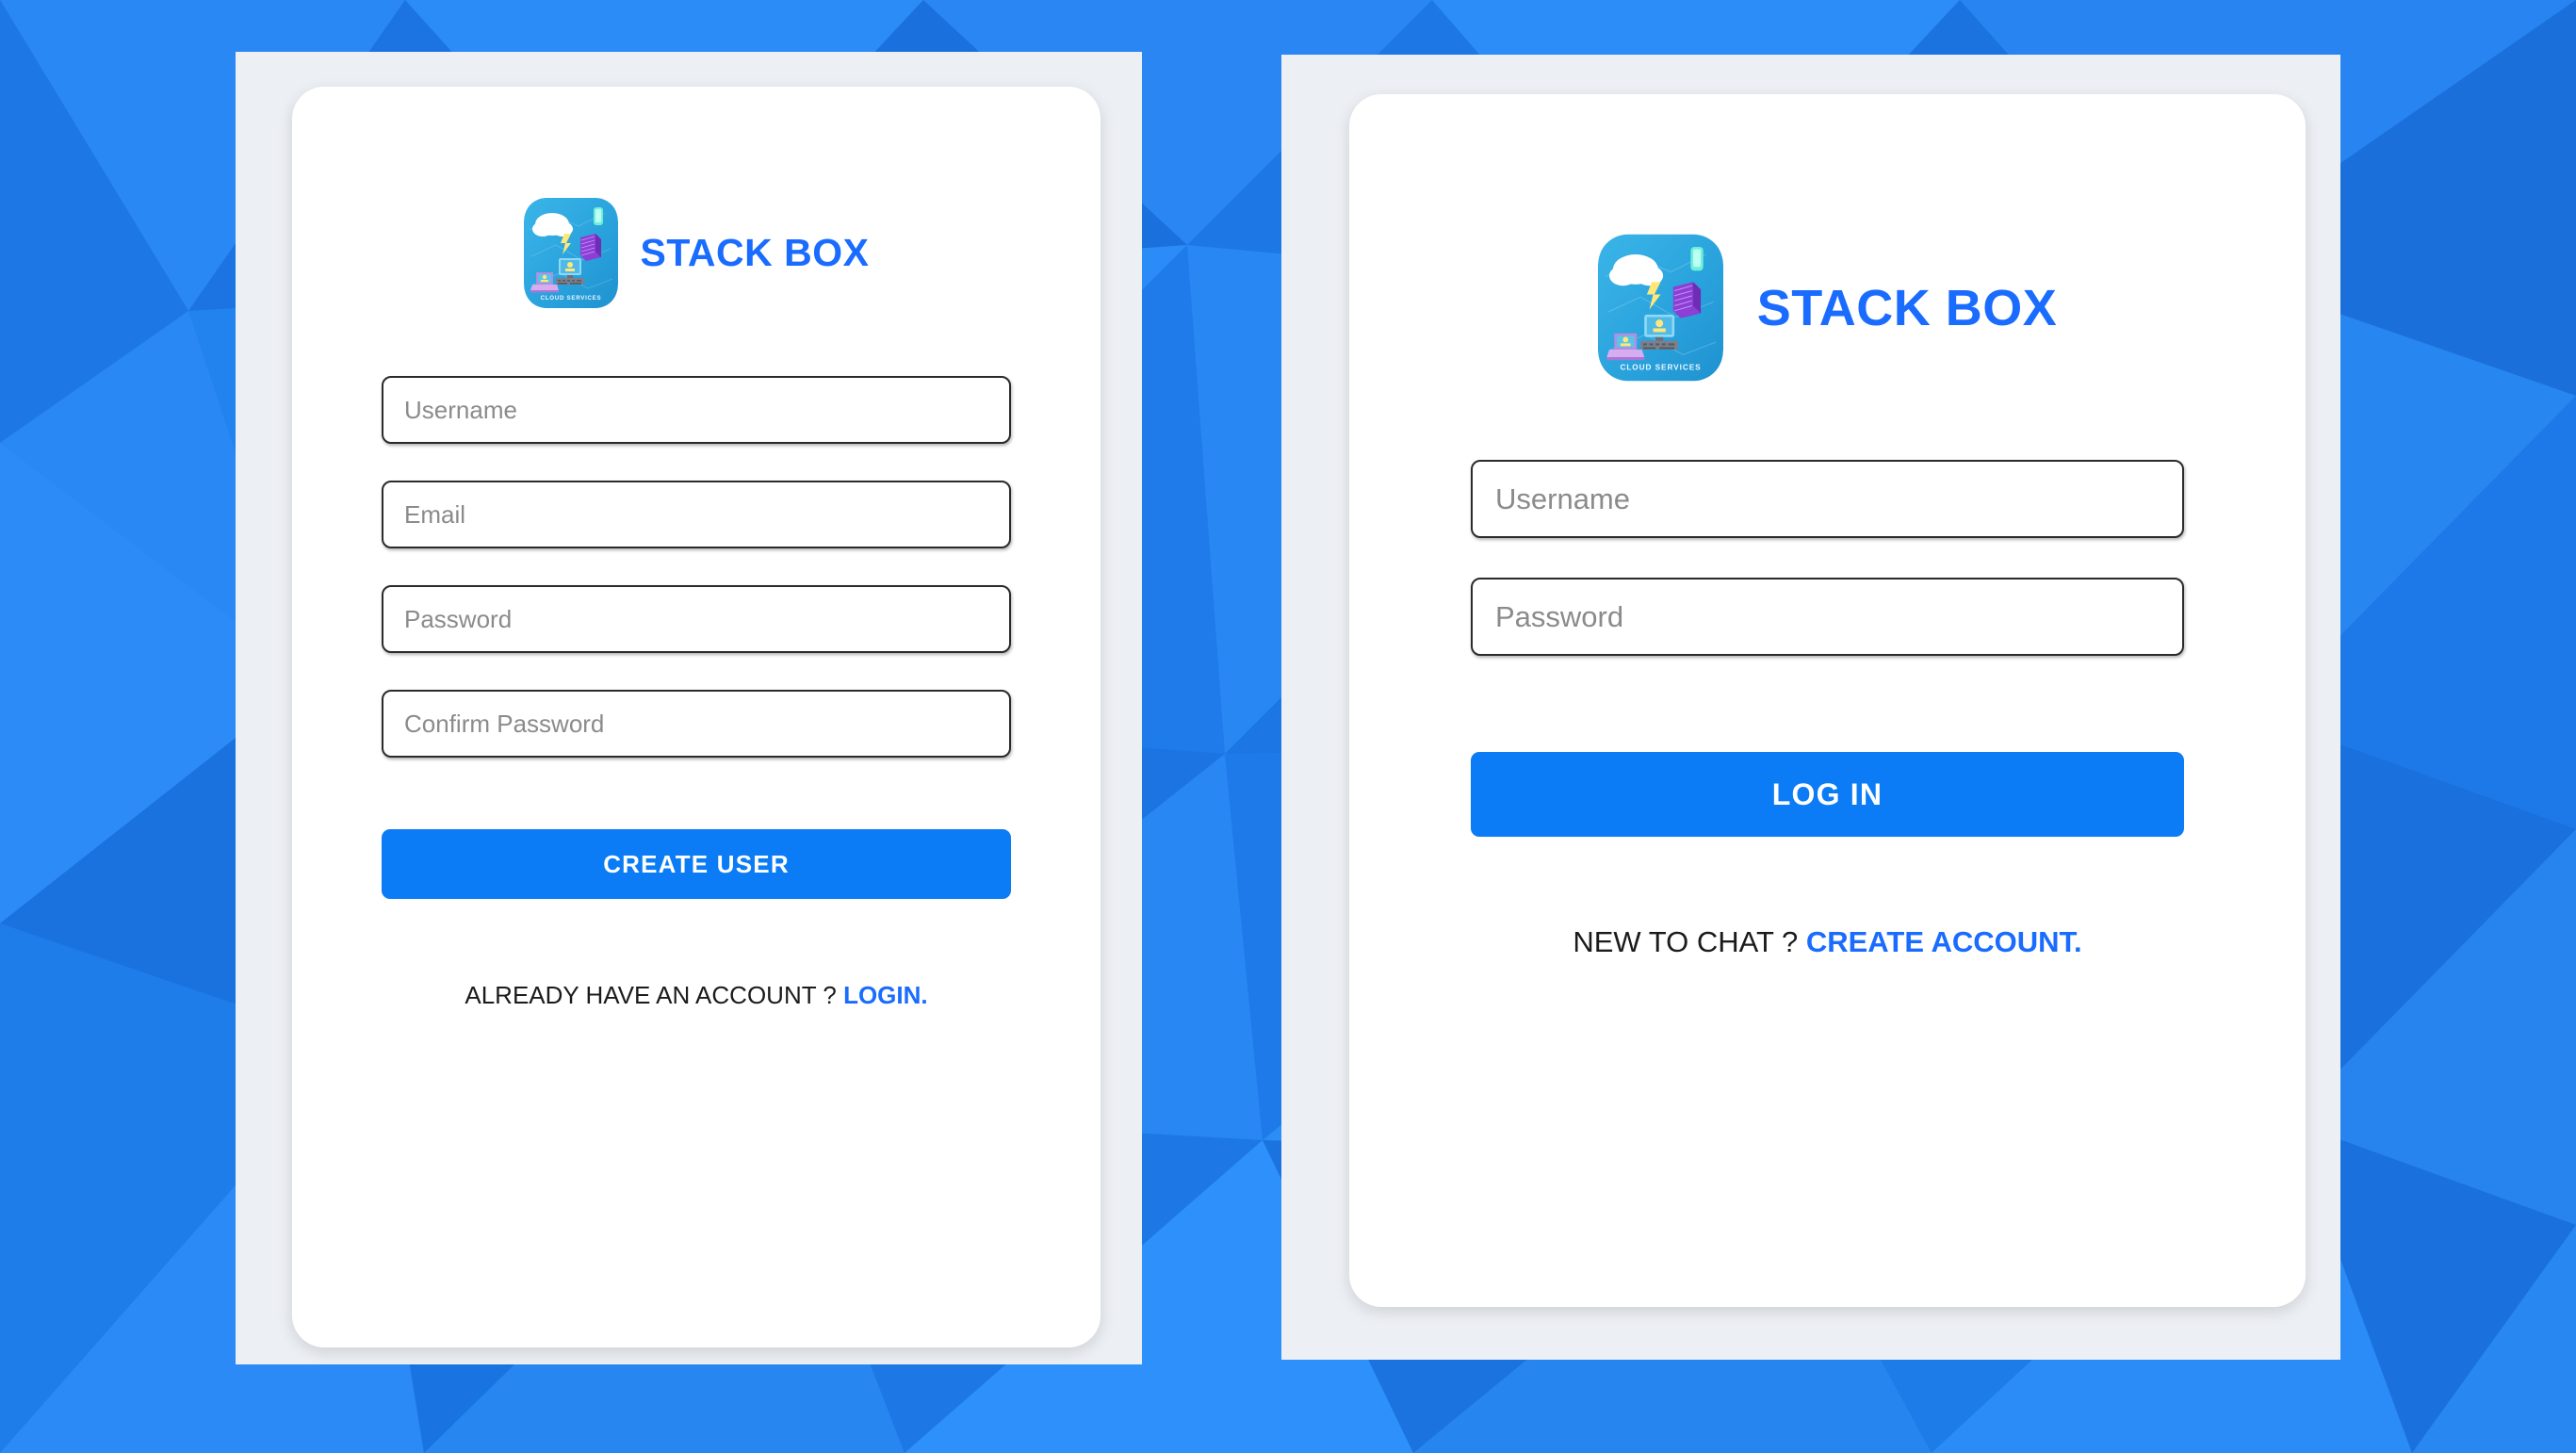 The width and height of the screenshot is (2576, 1453). I want to click on log-in-button: LOG IN, so click(1827, 794).